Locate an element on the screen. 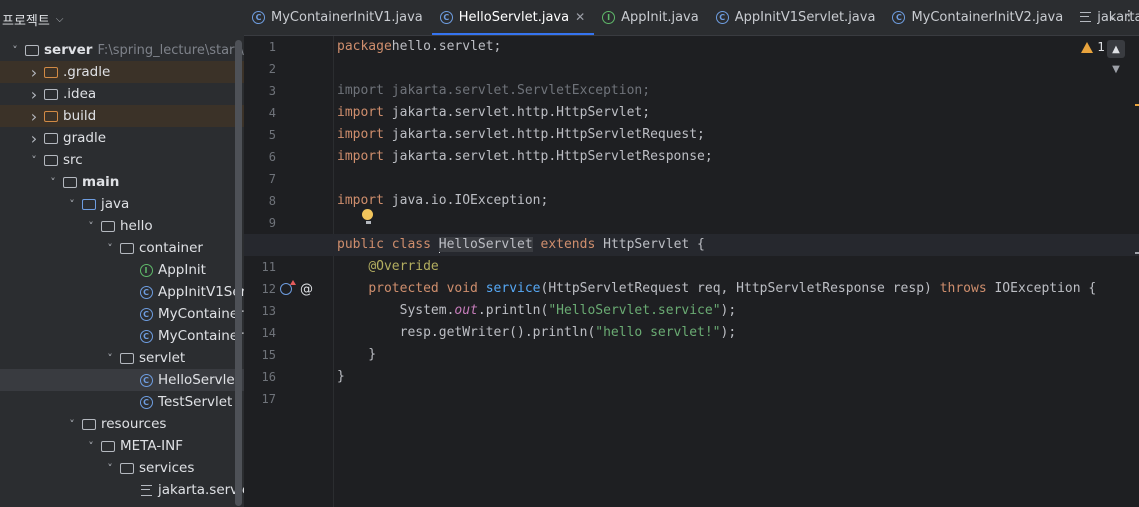 This screenshot has height=507, width=1139. code-line: import jakarta.servlet.http.HttpServlet; is located at coordinates (493, 113).